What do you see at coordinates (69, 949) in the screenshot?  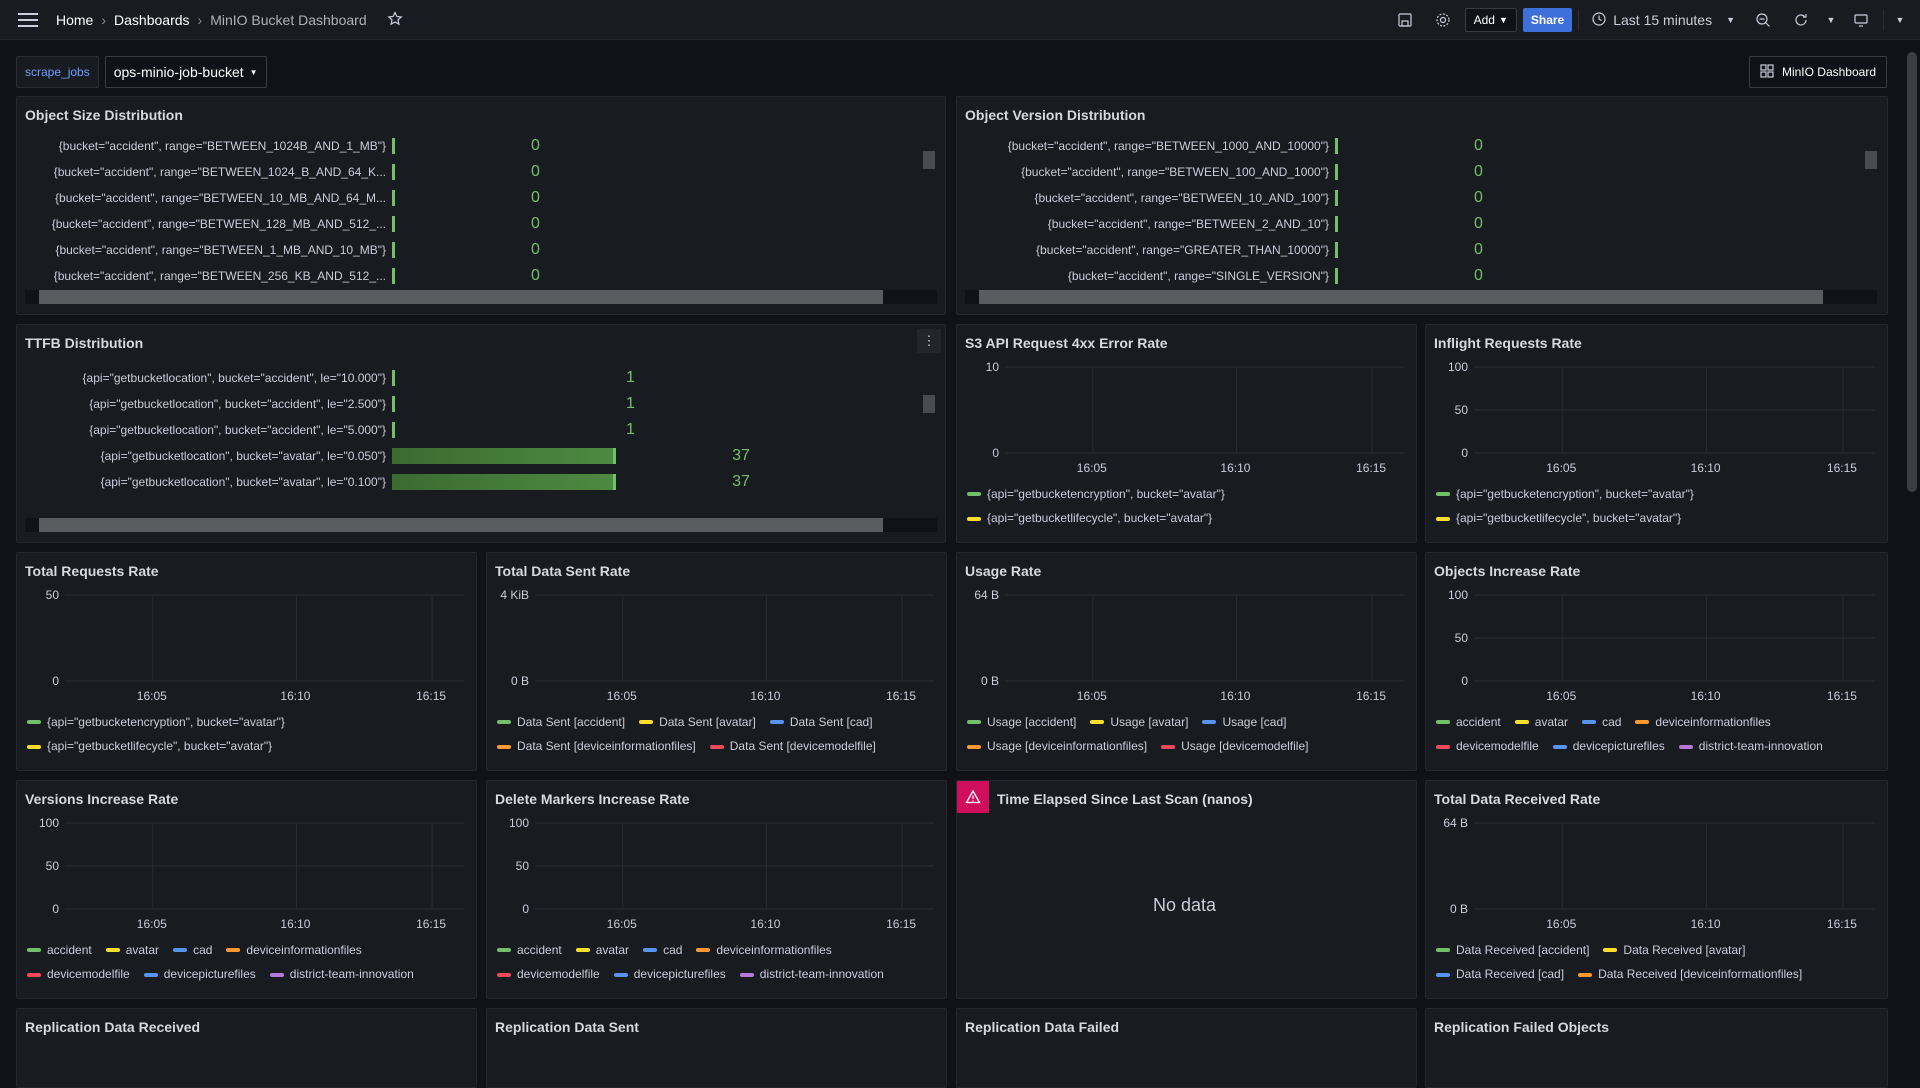 I see `legend-label: accident` at bounding box center [69, 949].